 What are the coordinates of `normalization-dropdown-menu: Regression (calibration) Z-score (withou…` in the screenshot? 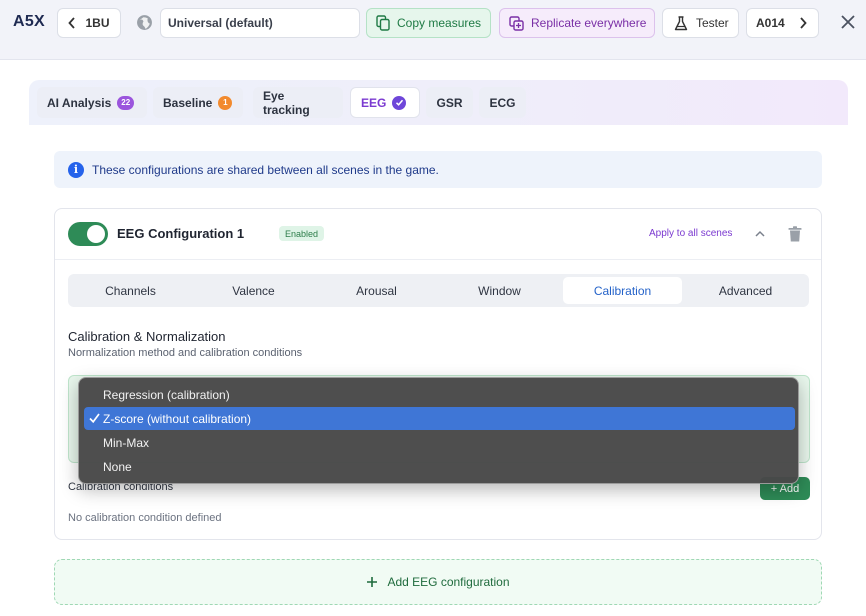 It's located at (438, 430).